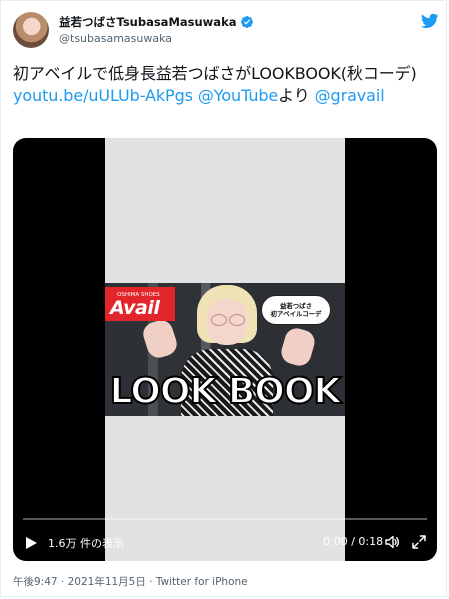 The image size is (449, 599). Describe the element at coordinates (130, 581) in the screenshot. I see `tweet-meta: 午後9:47 · 2021年11月5日 · Twitter for iPhone` at that location.